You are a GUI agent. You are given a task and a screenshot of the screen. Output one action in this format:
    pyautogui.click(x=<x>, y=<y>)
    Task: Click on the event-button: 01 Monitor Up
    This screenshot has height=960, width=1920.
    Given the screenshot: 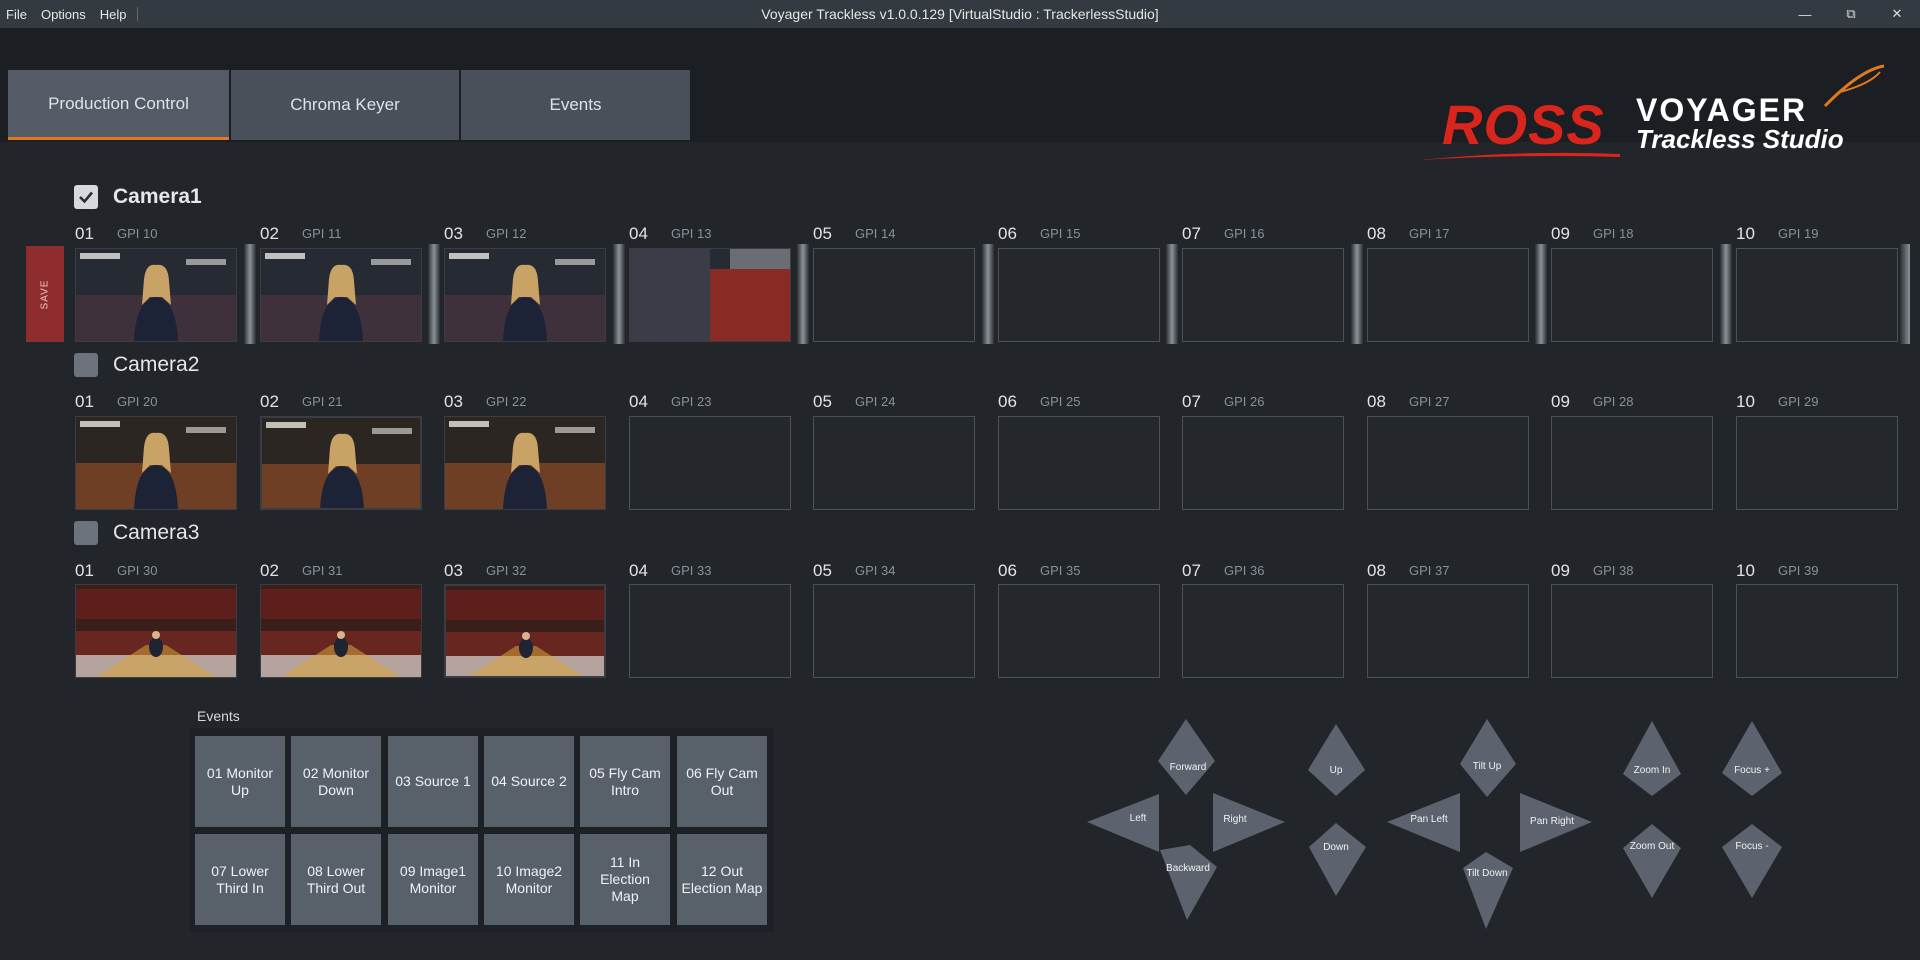 What is the action you would take?
    pyautogui.click(x=240, y=781)
    